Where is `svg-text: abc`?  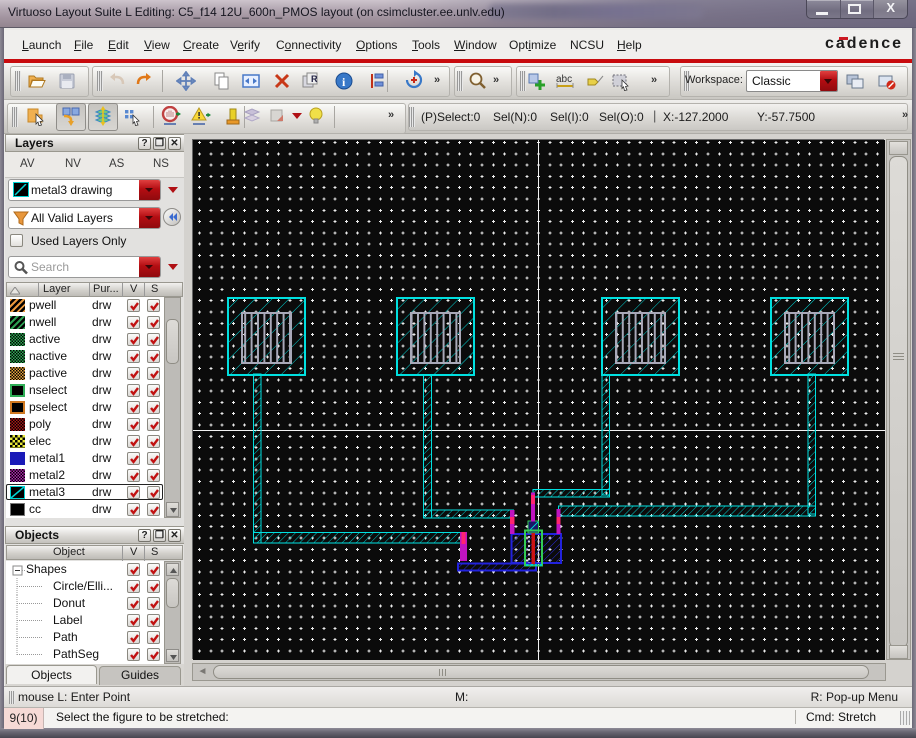 svg-text: abc is located at coordinates (564, 79).